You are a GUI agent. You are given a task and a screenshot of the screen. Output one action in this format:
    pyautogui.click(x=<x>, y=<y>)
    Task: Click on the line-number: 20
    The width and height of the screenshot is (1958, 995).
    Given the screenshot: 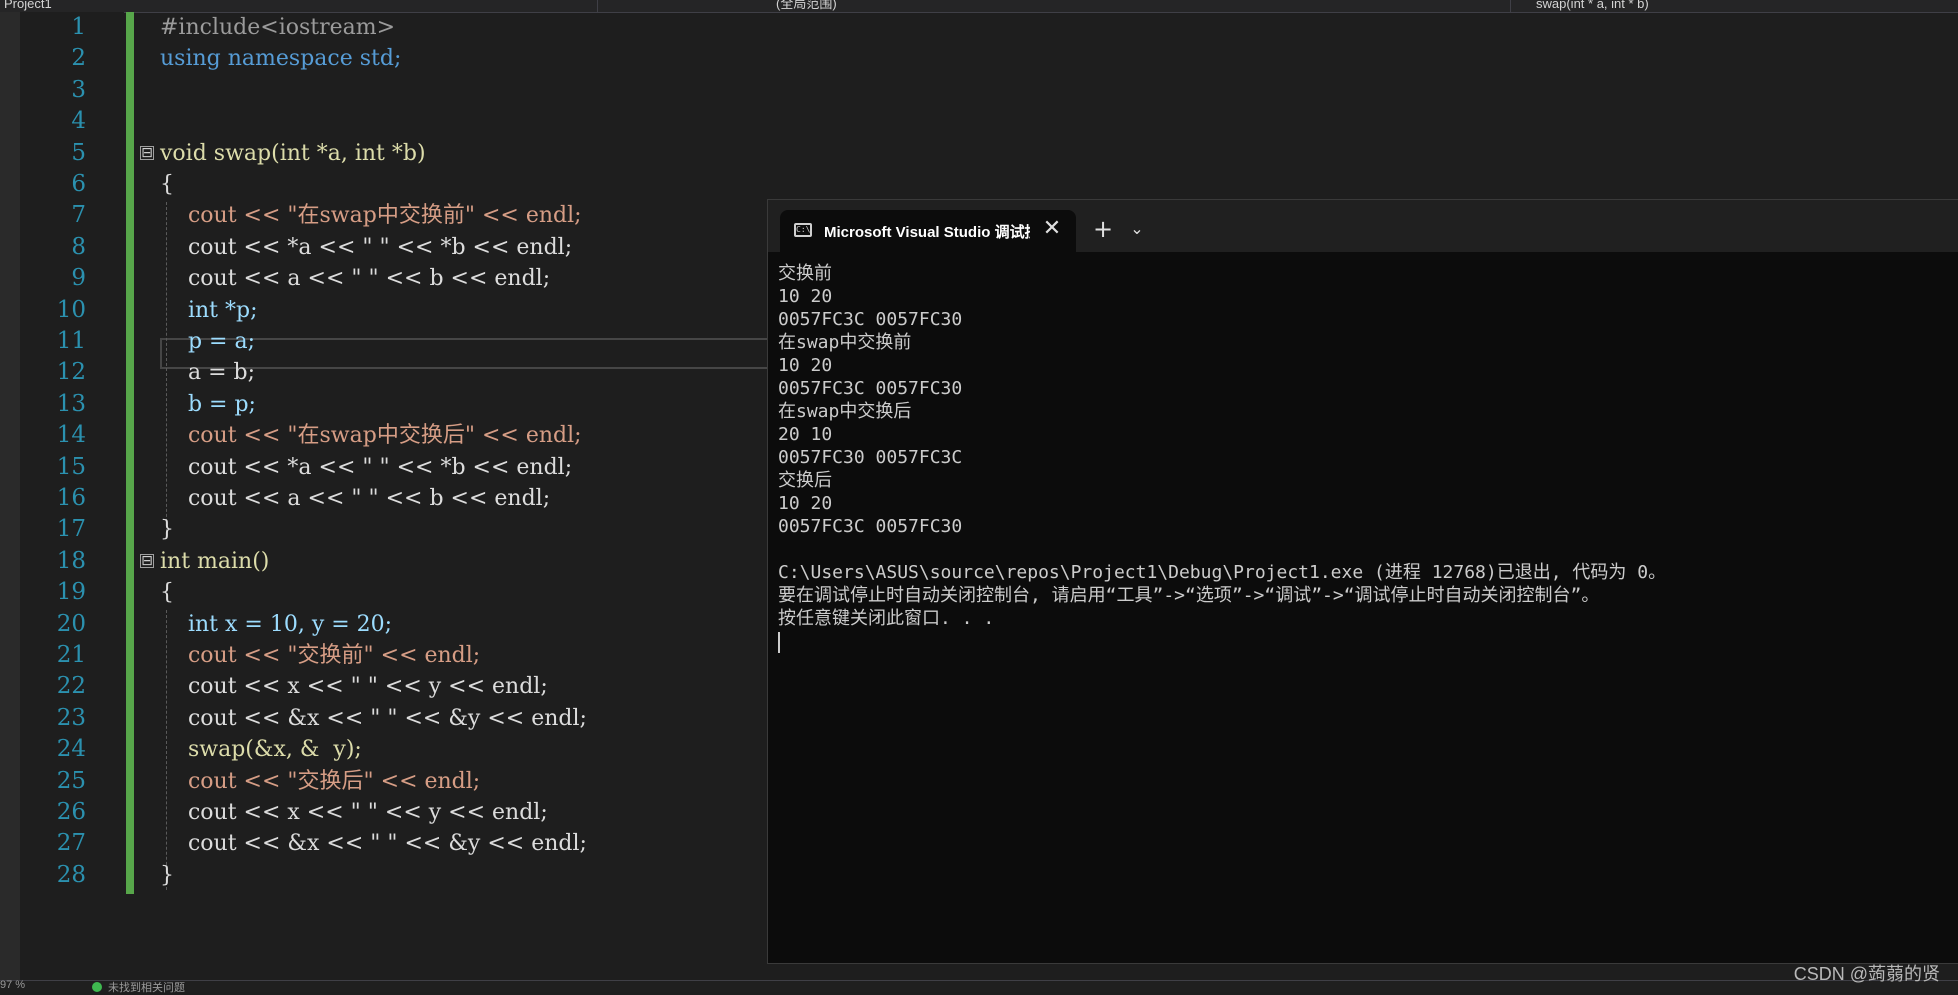 What is the action you would take?
    pyautogui.click(x=71, y=623)
    